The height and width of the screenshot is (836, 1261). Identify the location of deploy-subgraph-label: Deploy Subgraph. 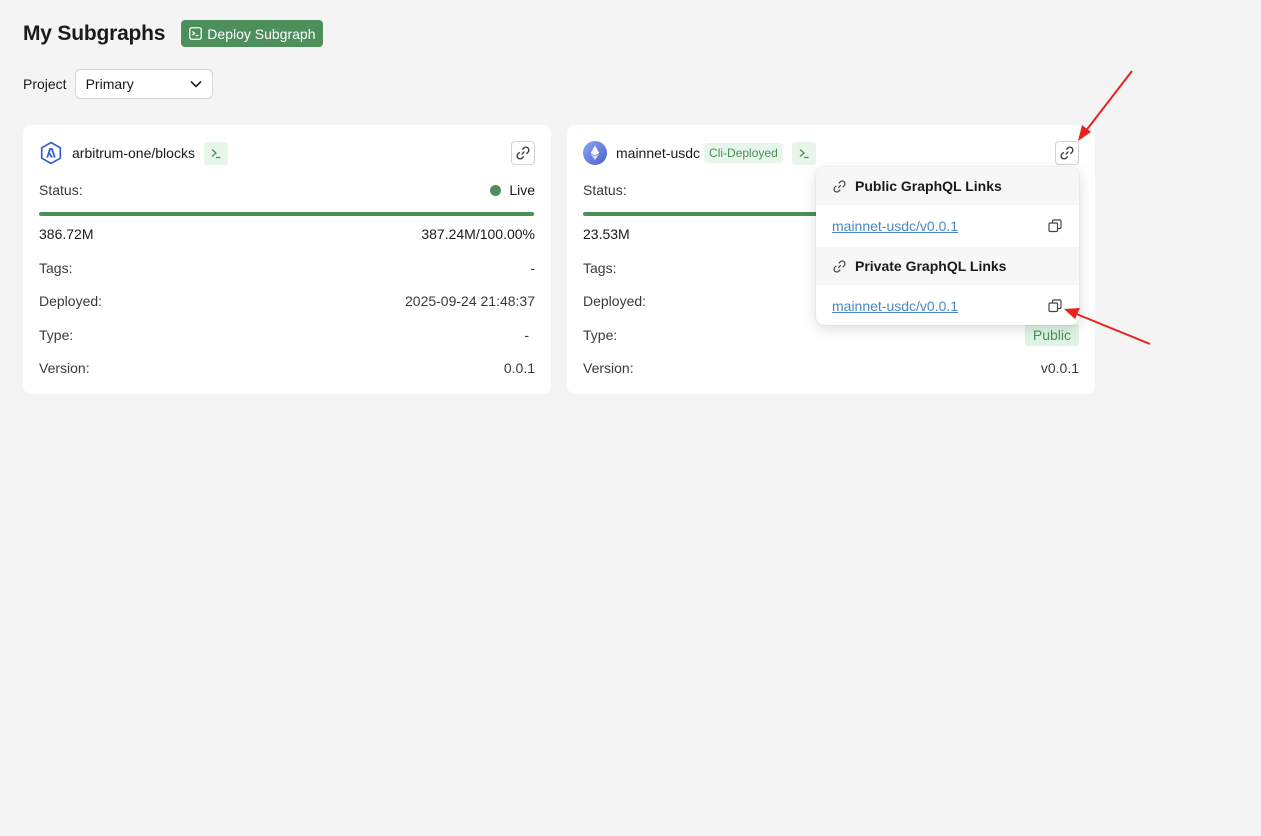
(261, 33).